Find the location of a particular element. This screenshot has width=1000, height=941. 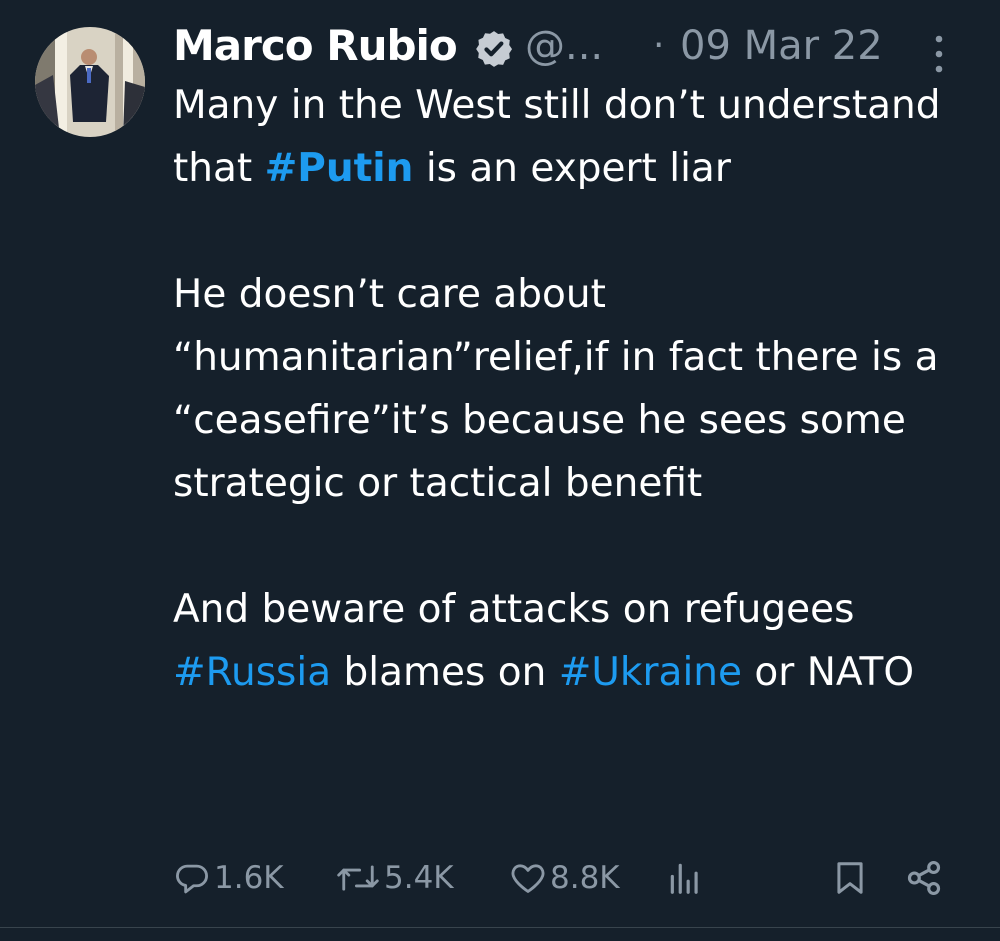

avatar-image is located at coordinates (90, 82).